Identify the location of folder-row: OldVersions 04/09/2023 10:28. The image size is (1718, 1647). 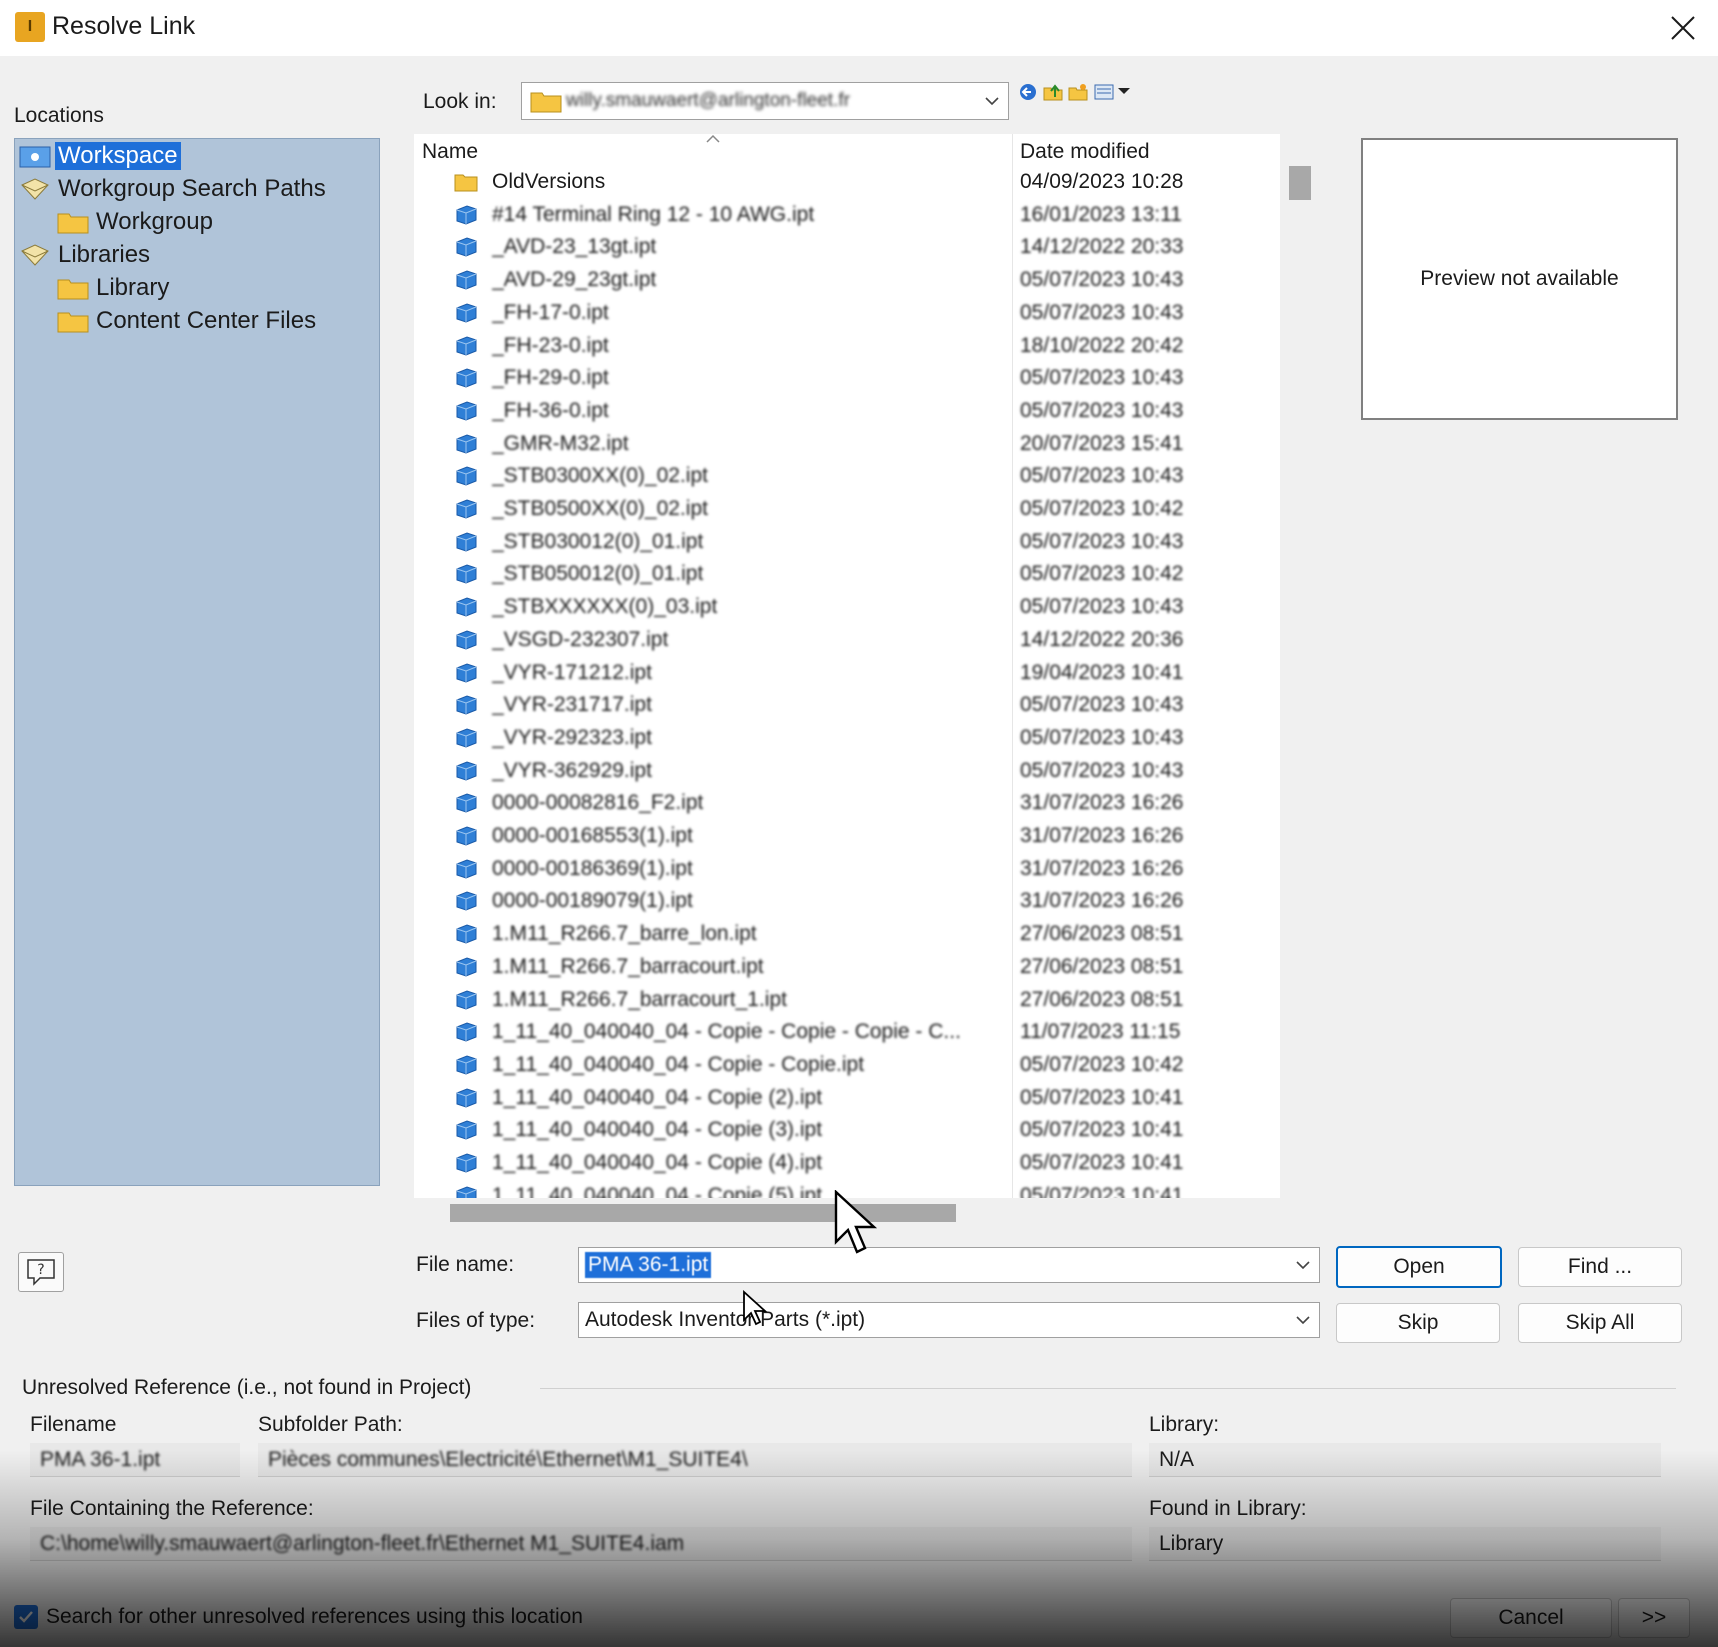
(847, 184).